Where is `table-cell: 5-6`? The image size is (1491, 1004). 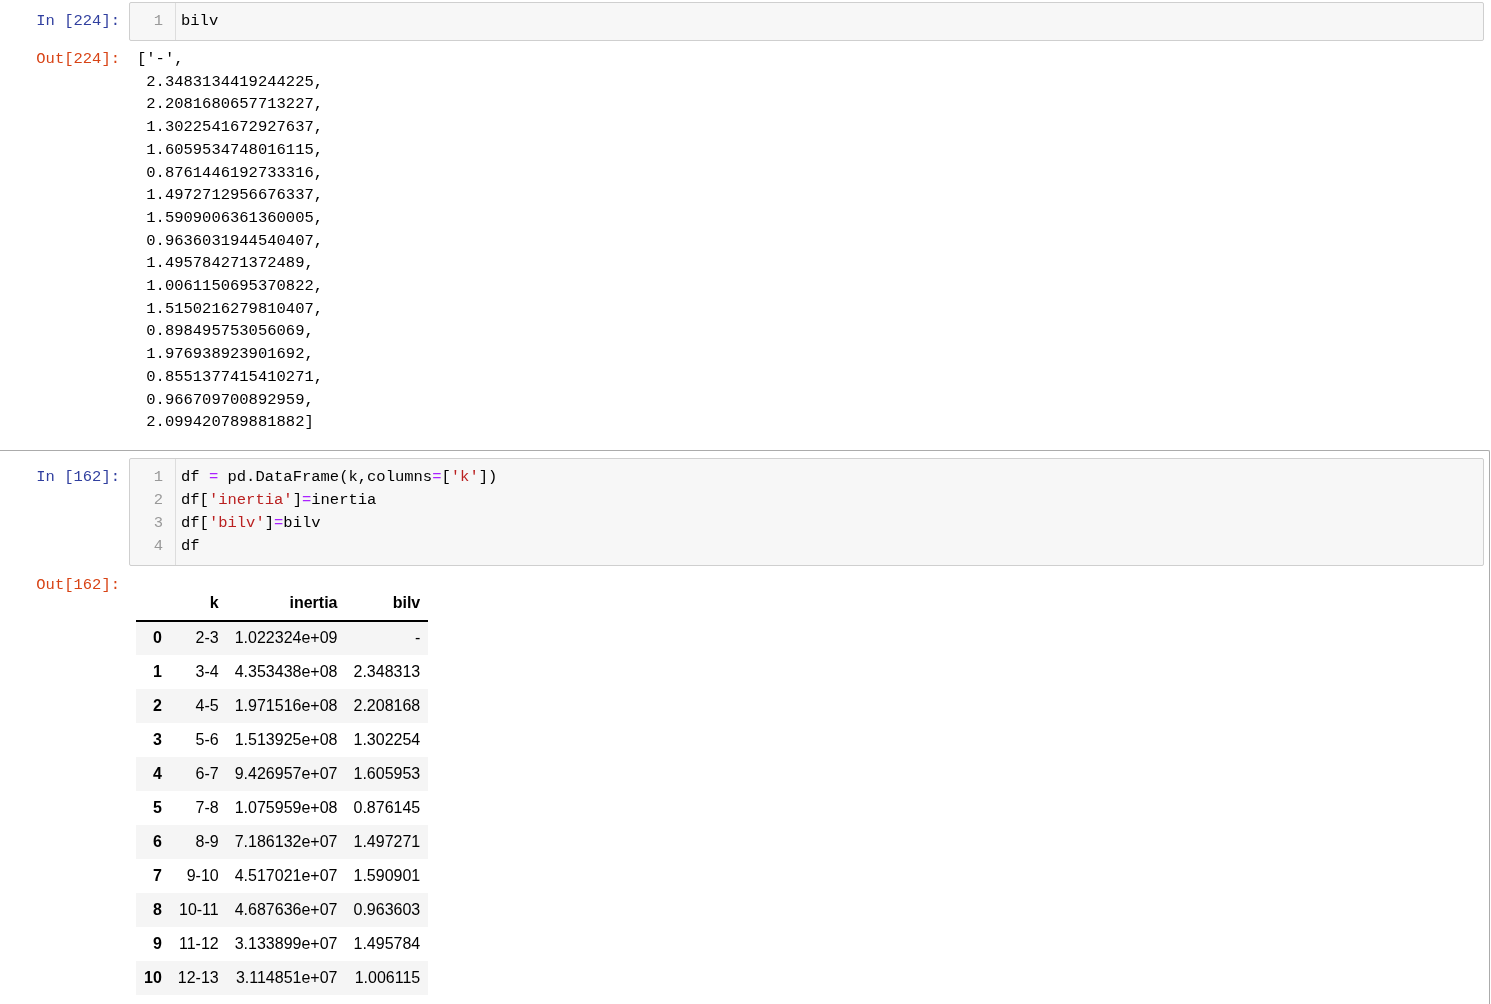
table-cell: 5-6 is located at coordinates (198, 739).